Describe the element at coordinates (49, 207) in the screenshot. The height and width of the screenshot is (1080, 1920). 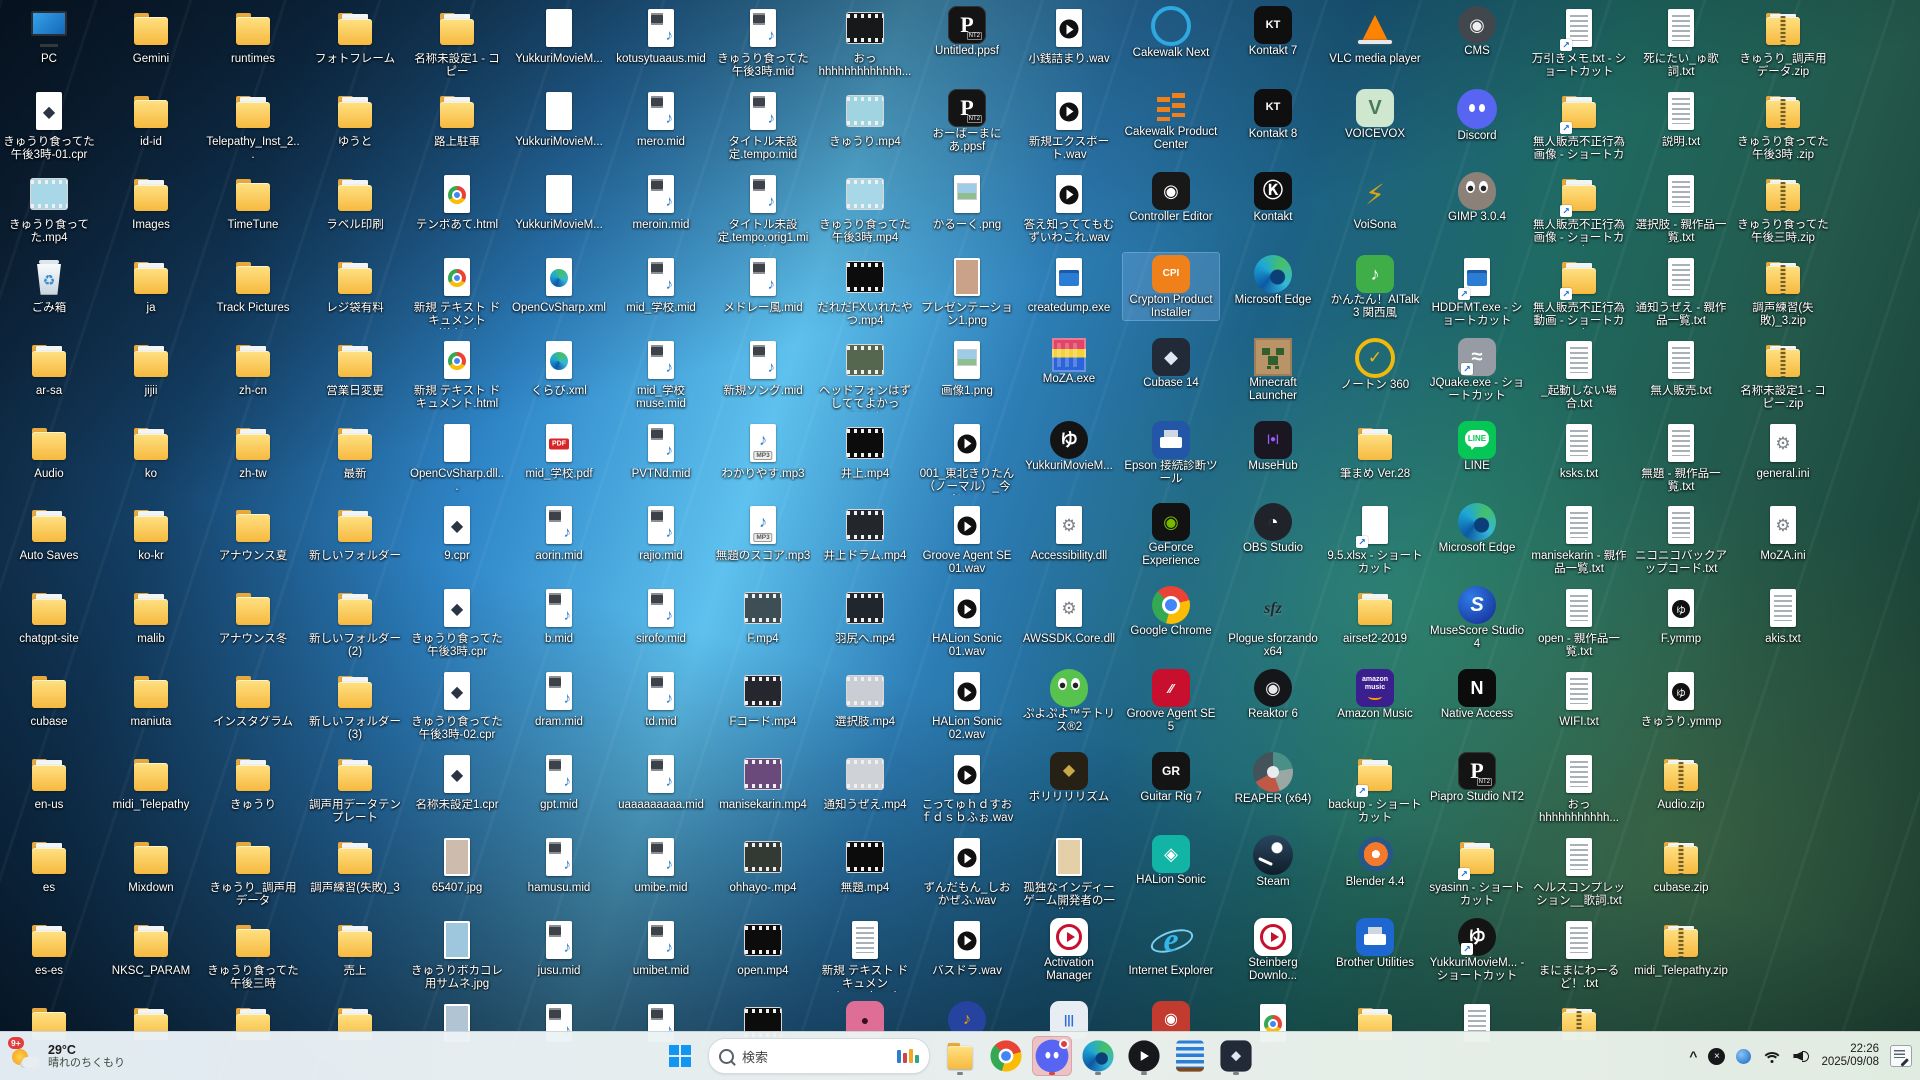
I see `desktop-icon: きゅうり食ってた.mp4` at that location.